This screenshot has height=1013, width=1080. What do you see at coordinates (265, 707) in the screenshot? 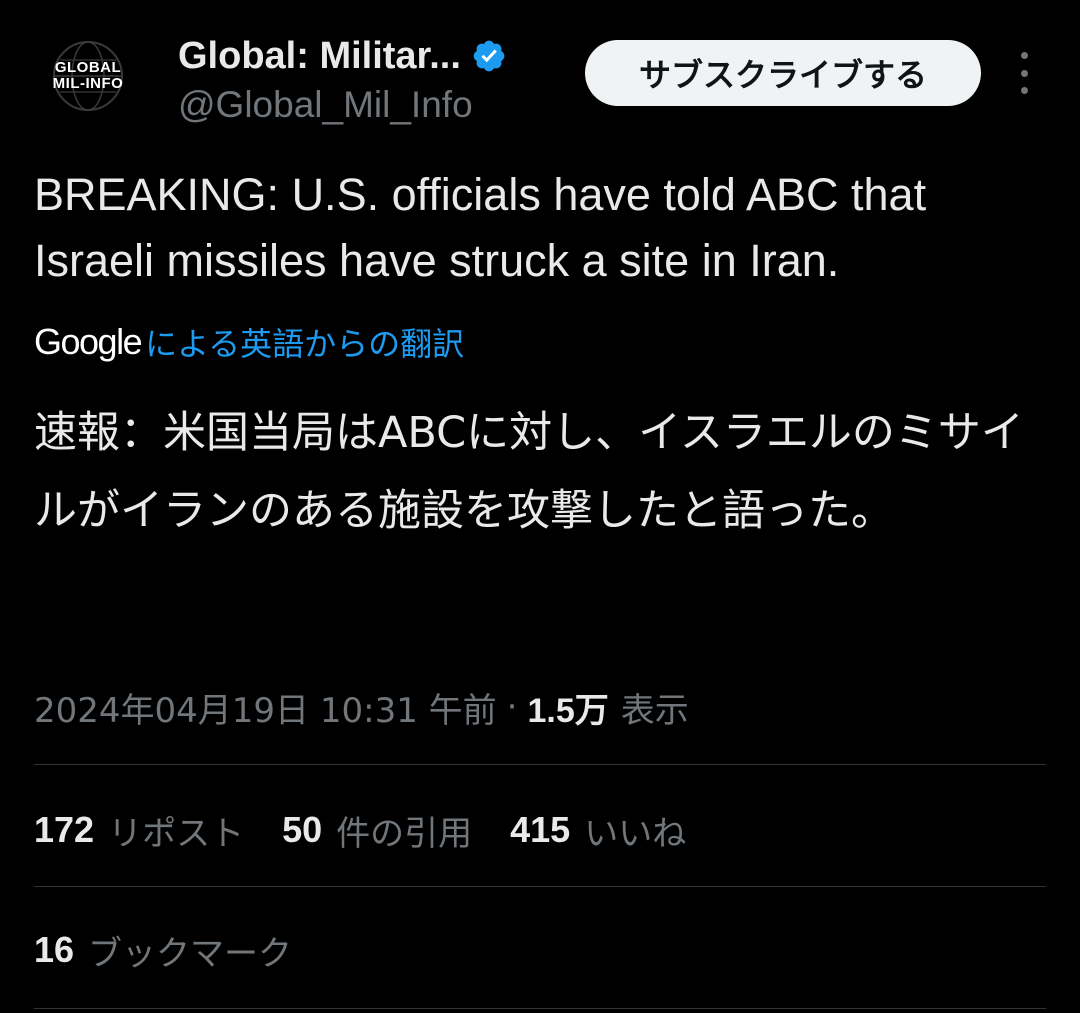
I see `timestamp: 2024年04月19日 10:31 午前` at bounding box center [265, 707].